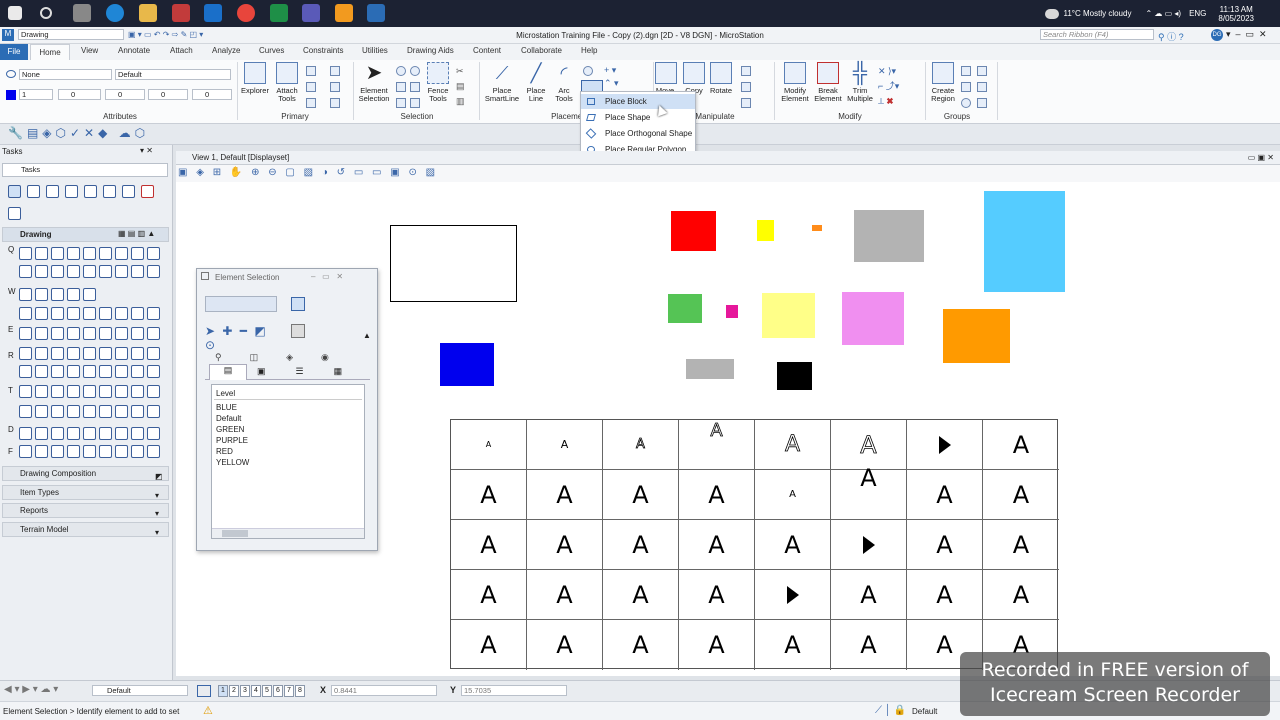 The image size is (1280, 720). Describe the element at coordinates (65, 74) in the screenshot. I see `level-select: None` at that location.